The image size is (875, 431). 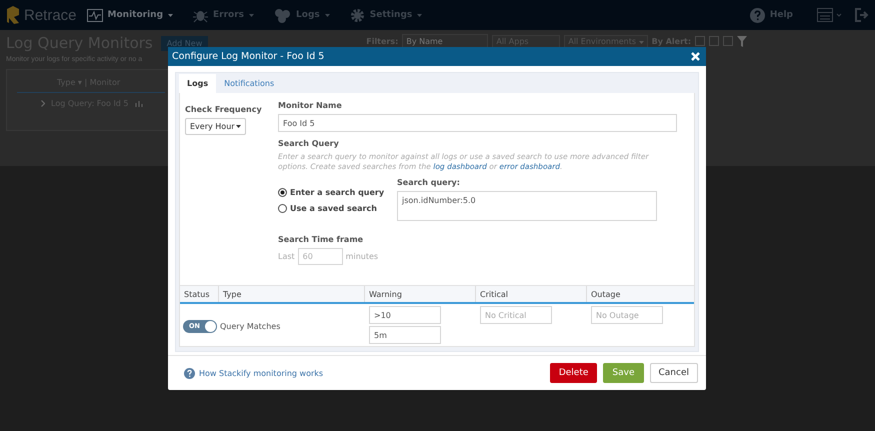 What do you see at coordinates (197, 83) in the screenshot?
I see `tab: Logs` at bounding box center [197, 83].